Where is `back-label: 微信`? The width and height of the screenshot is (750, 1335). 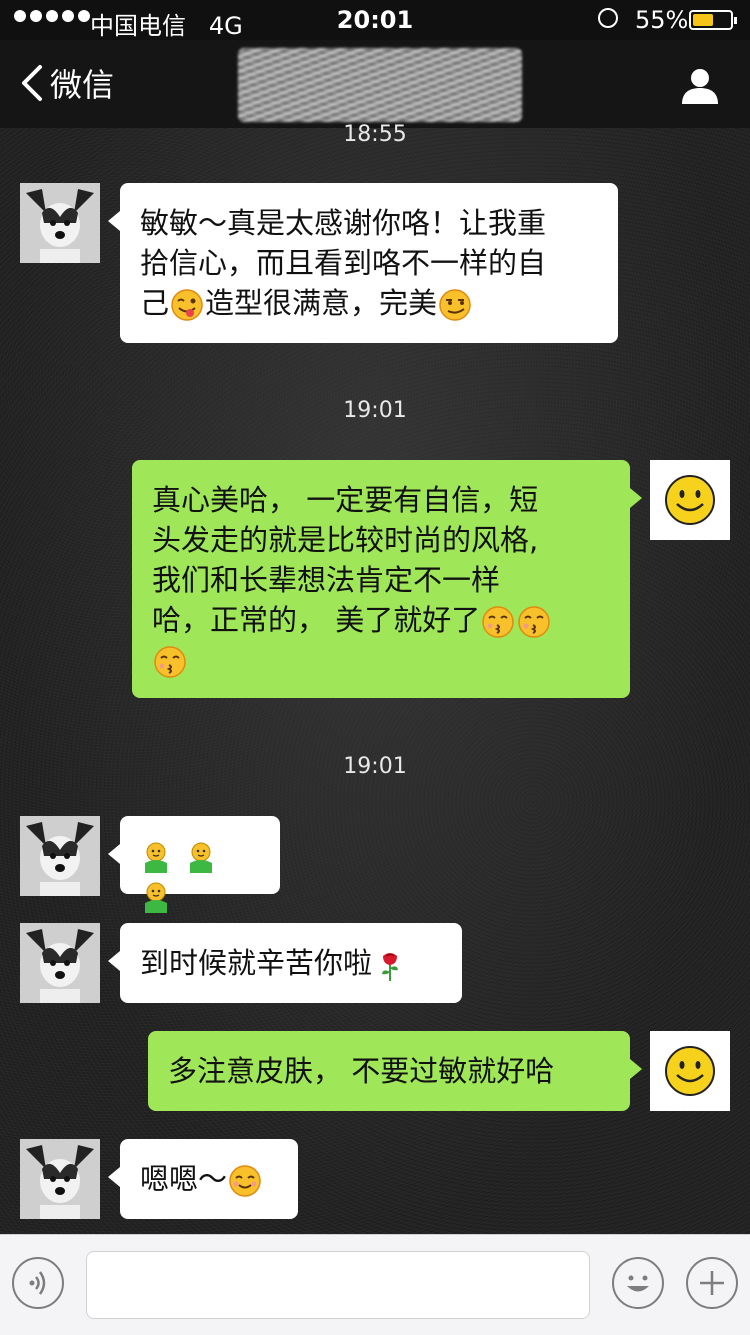
back-label: 微信 is located at coordinates (82, 85).